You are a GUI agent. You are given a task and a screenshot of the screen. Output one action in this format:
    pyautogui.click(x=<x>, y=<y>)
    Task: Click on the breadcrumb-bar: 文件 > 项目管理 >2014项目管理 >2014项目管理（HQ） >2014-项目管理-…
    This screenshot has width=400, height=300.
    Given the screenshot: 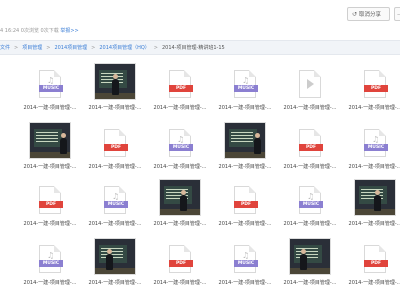 What is the action you would take?
    pyautogui.click(x=200, y=47)
    